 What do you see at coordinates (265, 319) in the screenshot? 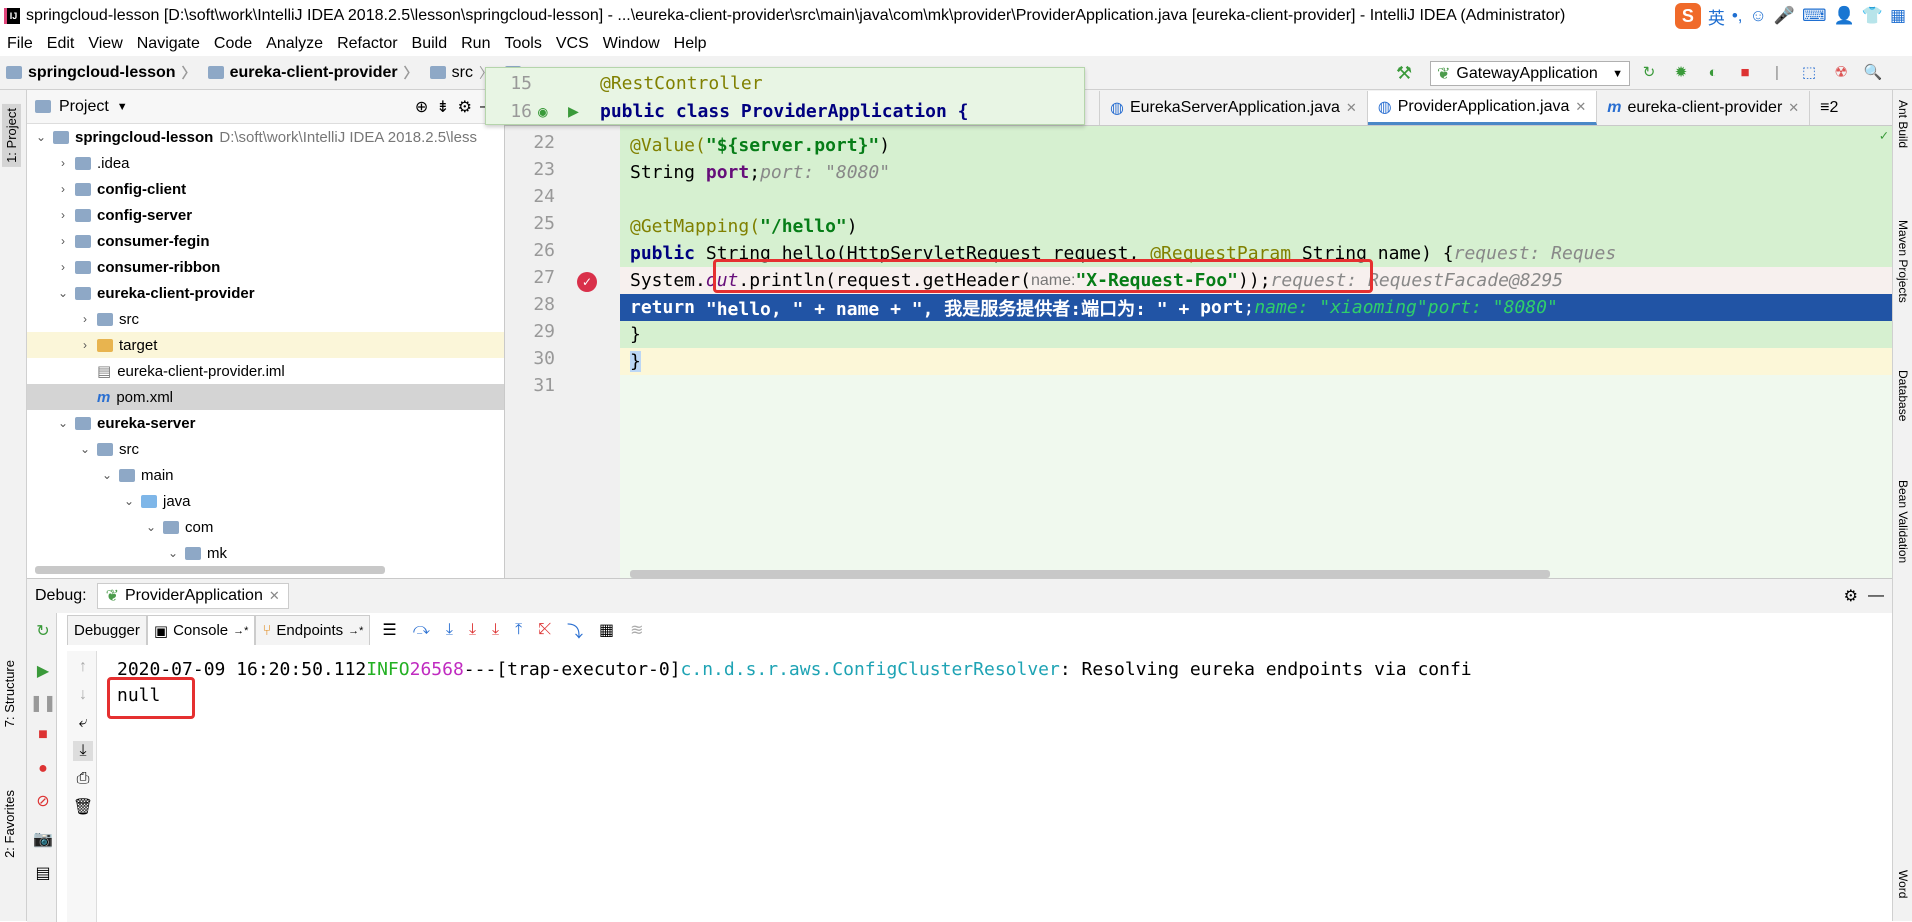
I see `tree-item: › src` at bounding box center [265, 319].